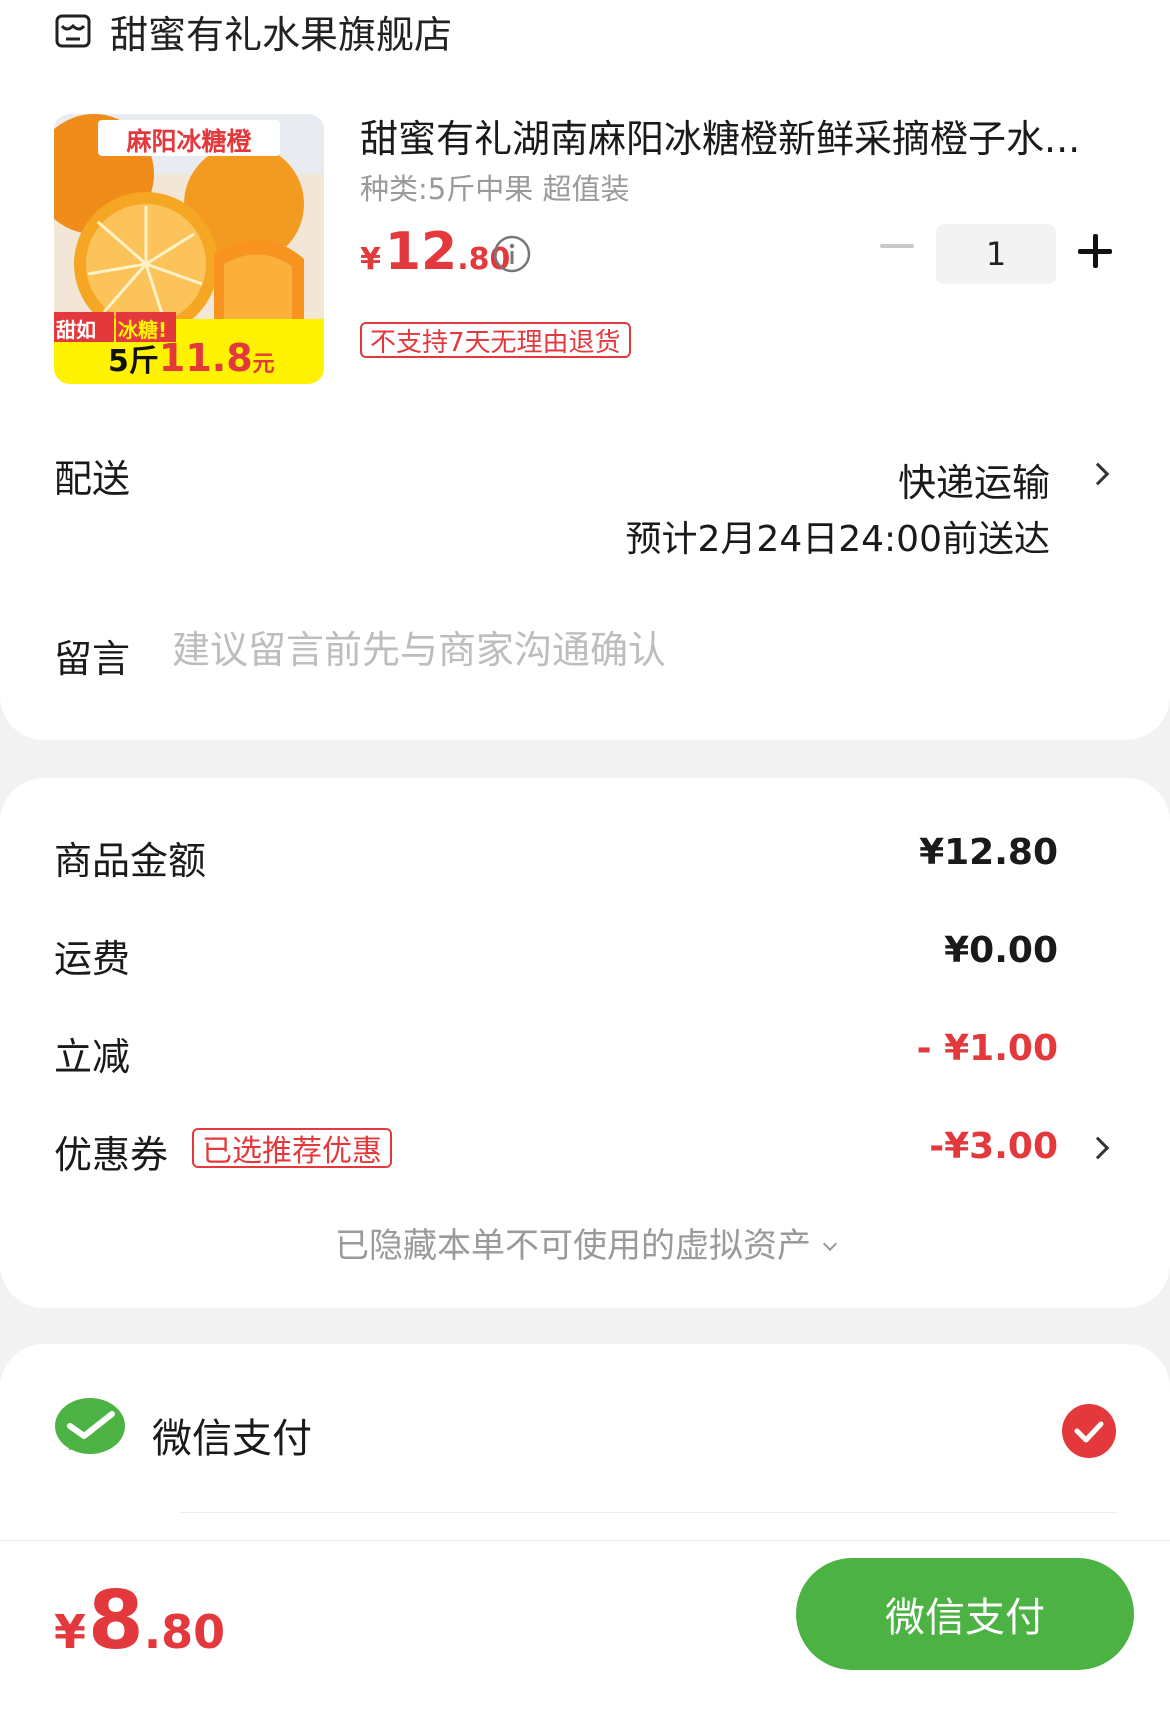 The width and height of the screenshot is (1170, 1724). I want to click on store-name: 甜蜜有礼水果旗舰店, so click(281, 34).